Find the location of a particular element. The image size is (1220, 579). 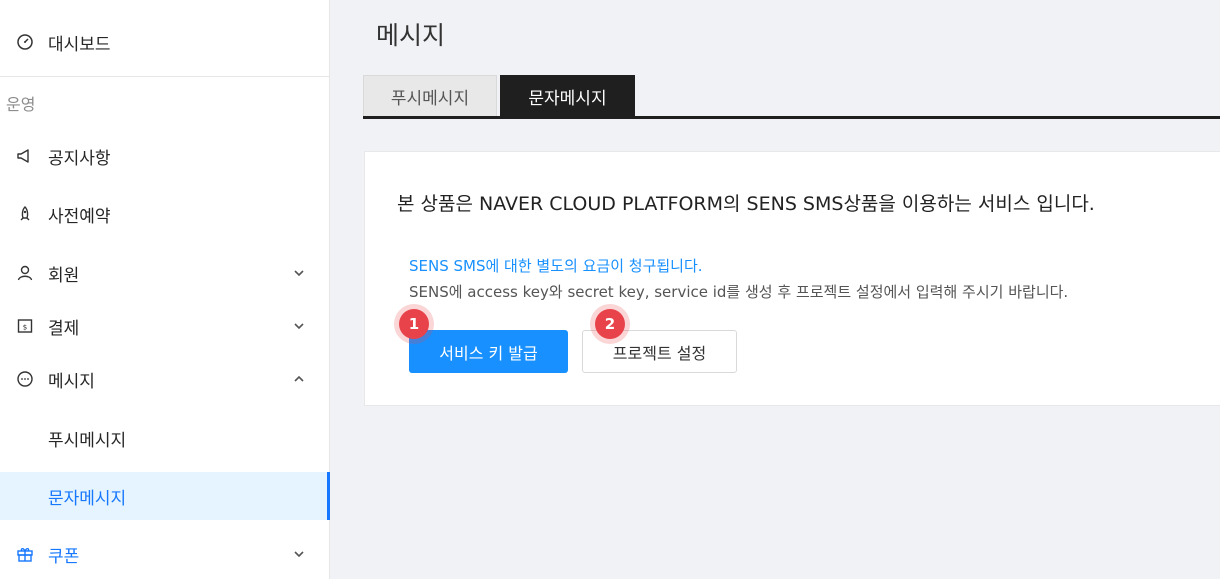

receipt-icon: $ is located at coordinates (25, 326).